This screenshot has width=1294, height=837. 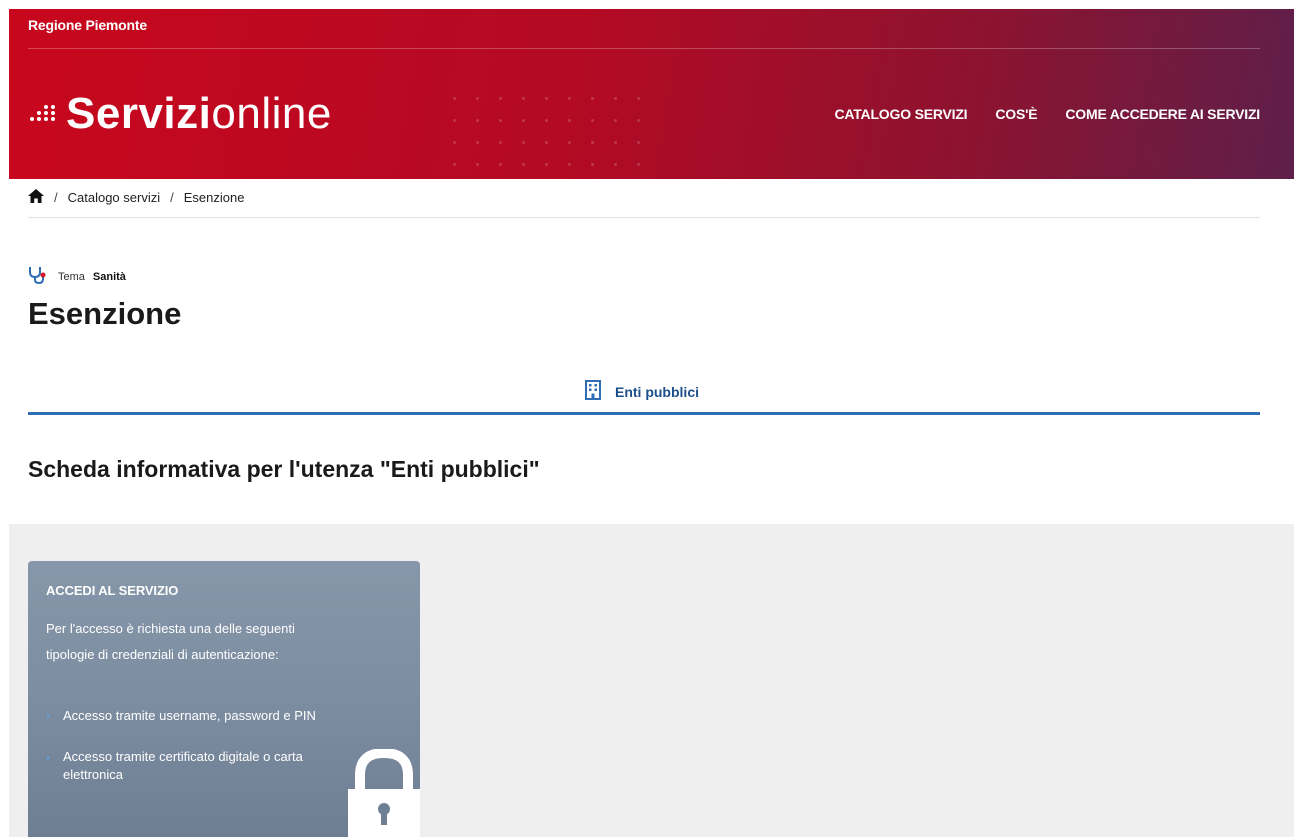 I want to click on logo-text-light: online, so click(x=271, y=113).